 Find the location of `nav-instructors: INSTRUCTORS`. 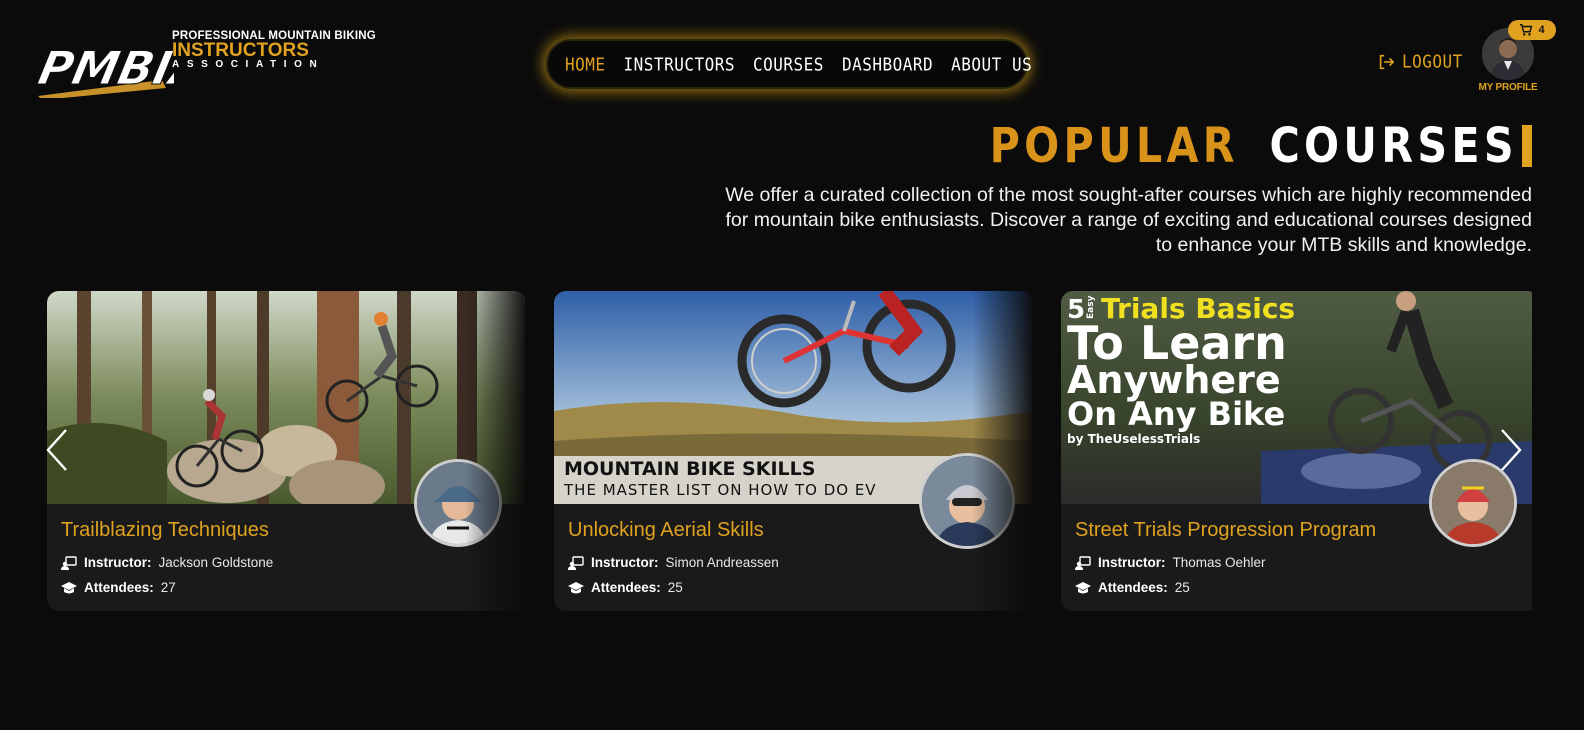

nav-instructors: INSTRUCTORS is located at coordinates (679, 63).